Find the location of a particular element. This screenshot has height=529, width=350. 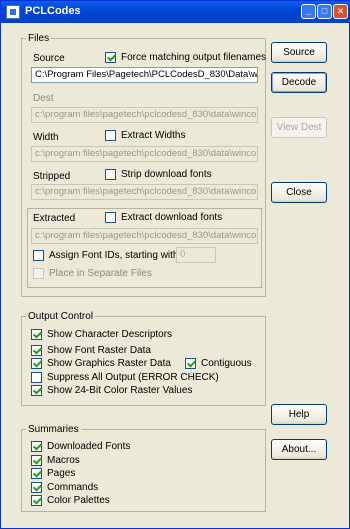

commands-checkbox: Commands is located at coordinates (64, 487).